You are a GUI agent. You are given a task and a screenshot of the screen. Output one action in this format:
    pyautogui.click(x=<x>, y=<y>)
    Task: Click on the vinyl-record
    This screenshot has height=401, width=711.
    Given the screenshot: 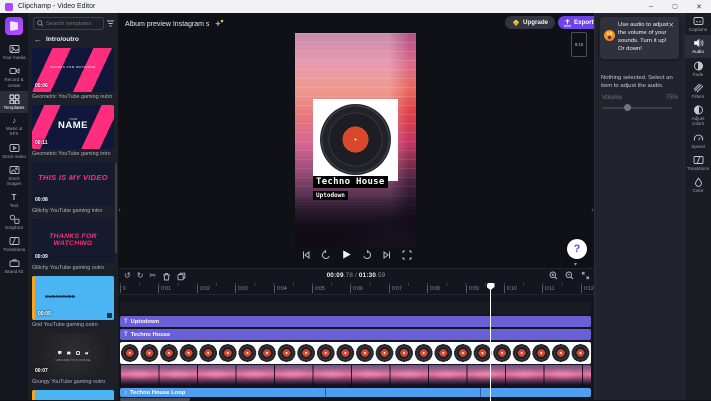 What is the action you would take?
    pyautogui.click(x=355, y=139)
    